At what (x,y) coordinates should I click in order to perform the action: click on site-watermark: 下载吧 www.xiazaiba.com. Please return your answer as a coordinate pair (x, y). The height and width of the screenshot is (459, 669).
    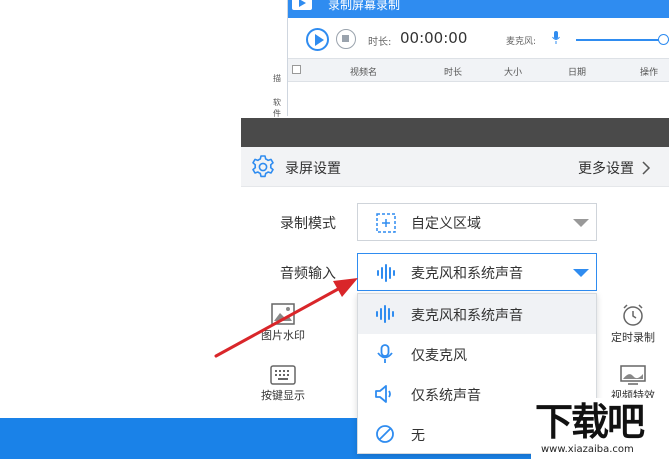
    Looking at the image, I should click on (600, 428).